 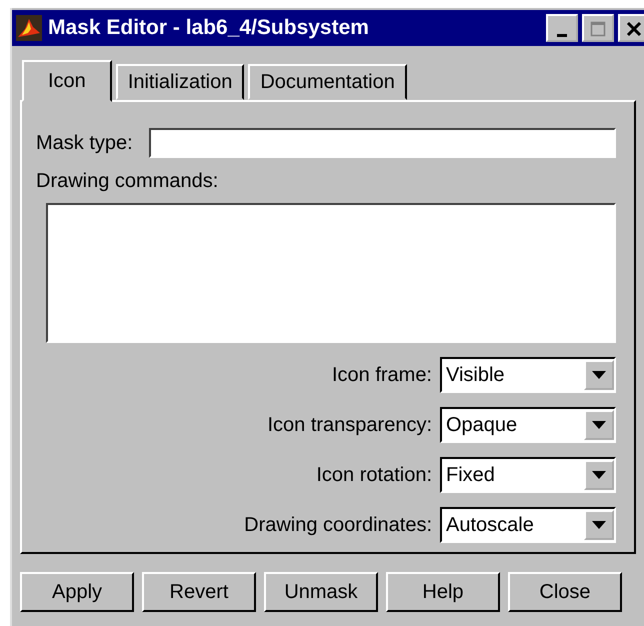 What do you see at coordinates (528, 375) in the screenshot?
I see `dropdown: Visible` at bounding box center [528, 375].